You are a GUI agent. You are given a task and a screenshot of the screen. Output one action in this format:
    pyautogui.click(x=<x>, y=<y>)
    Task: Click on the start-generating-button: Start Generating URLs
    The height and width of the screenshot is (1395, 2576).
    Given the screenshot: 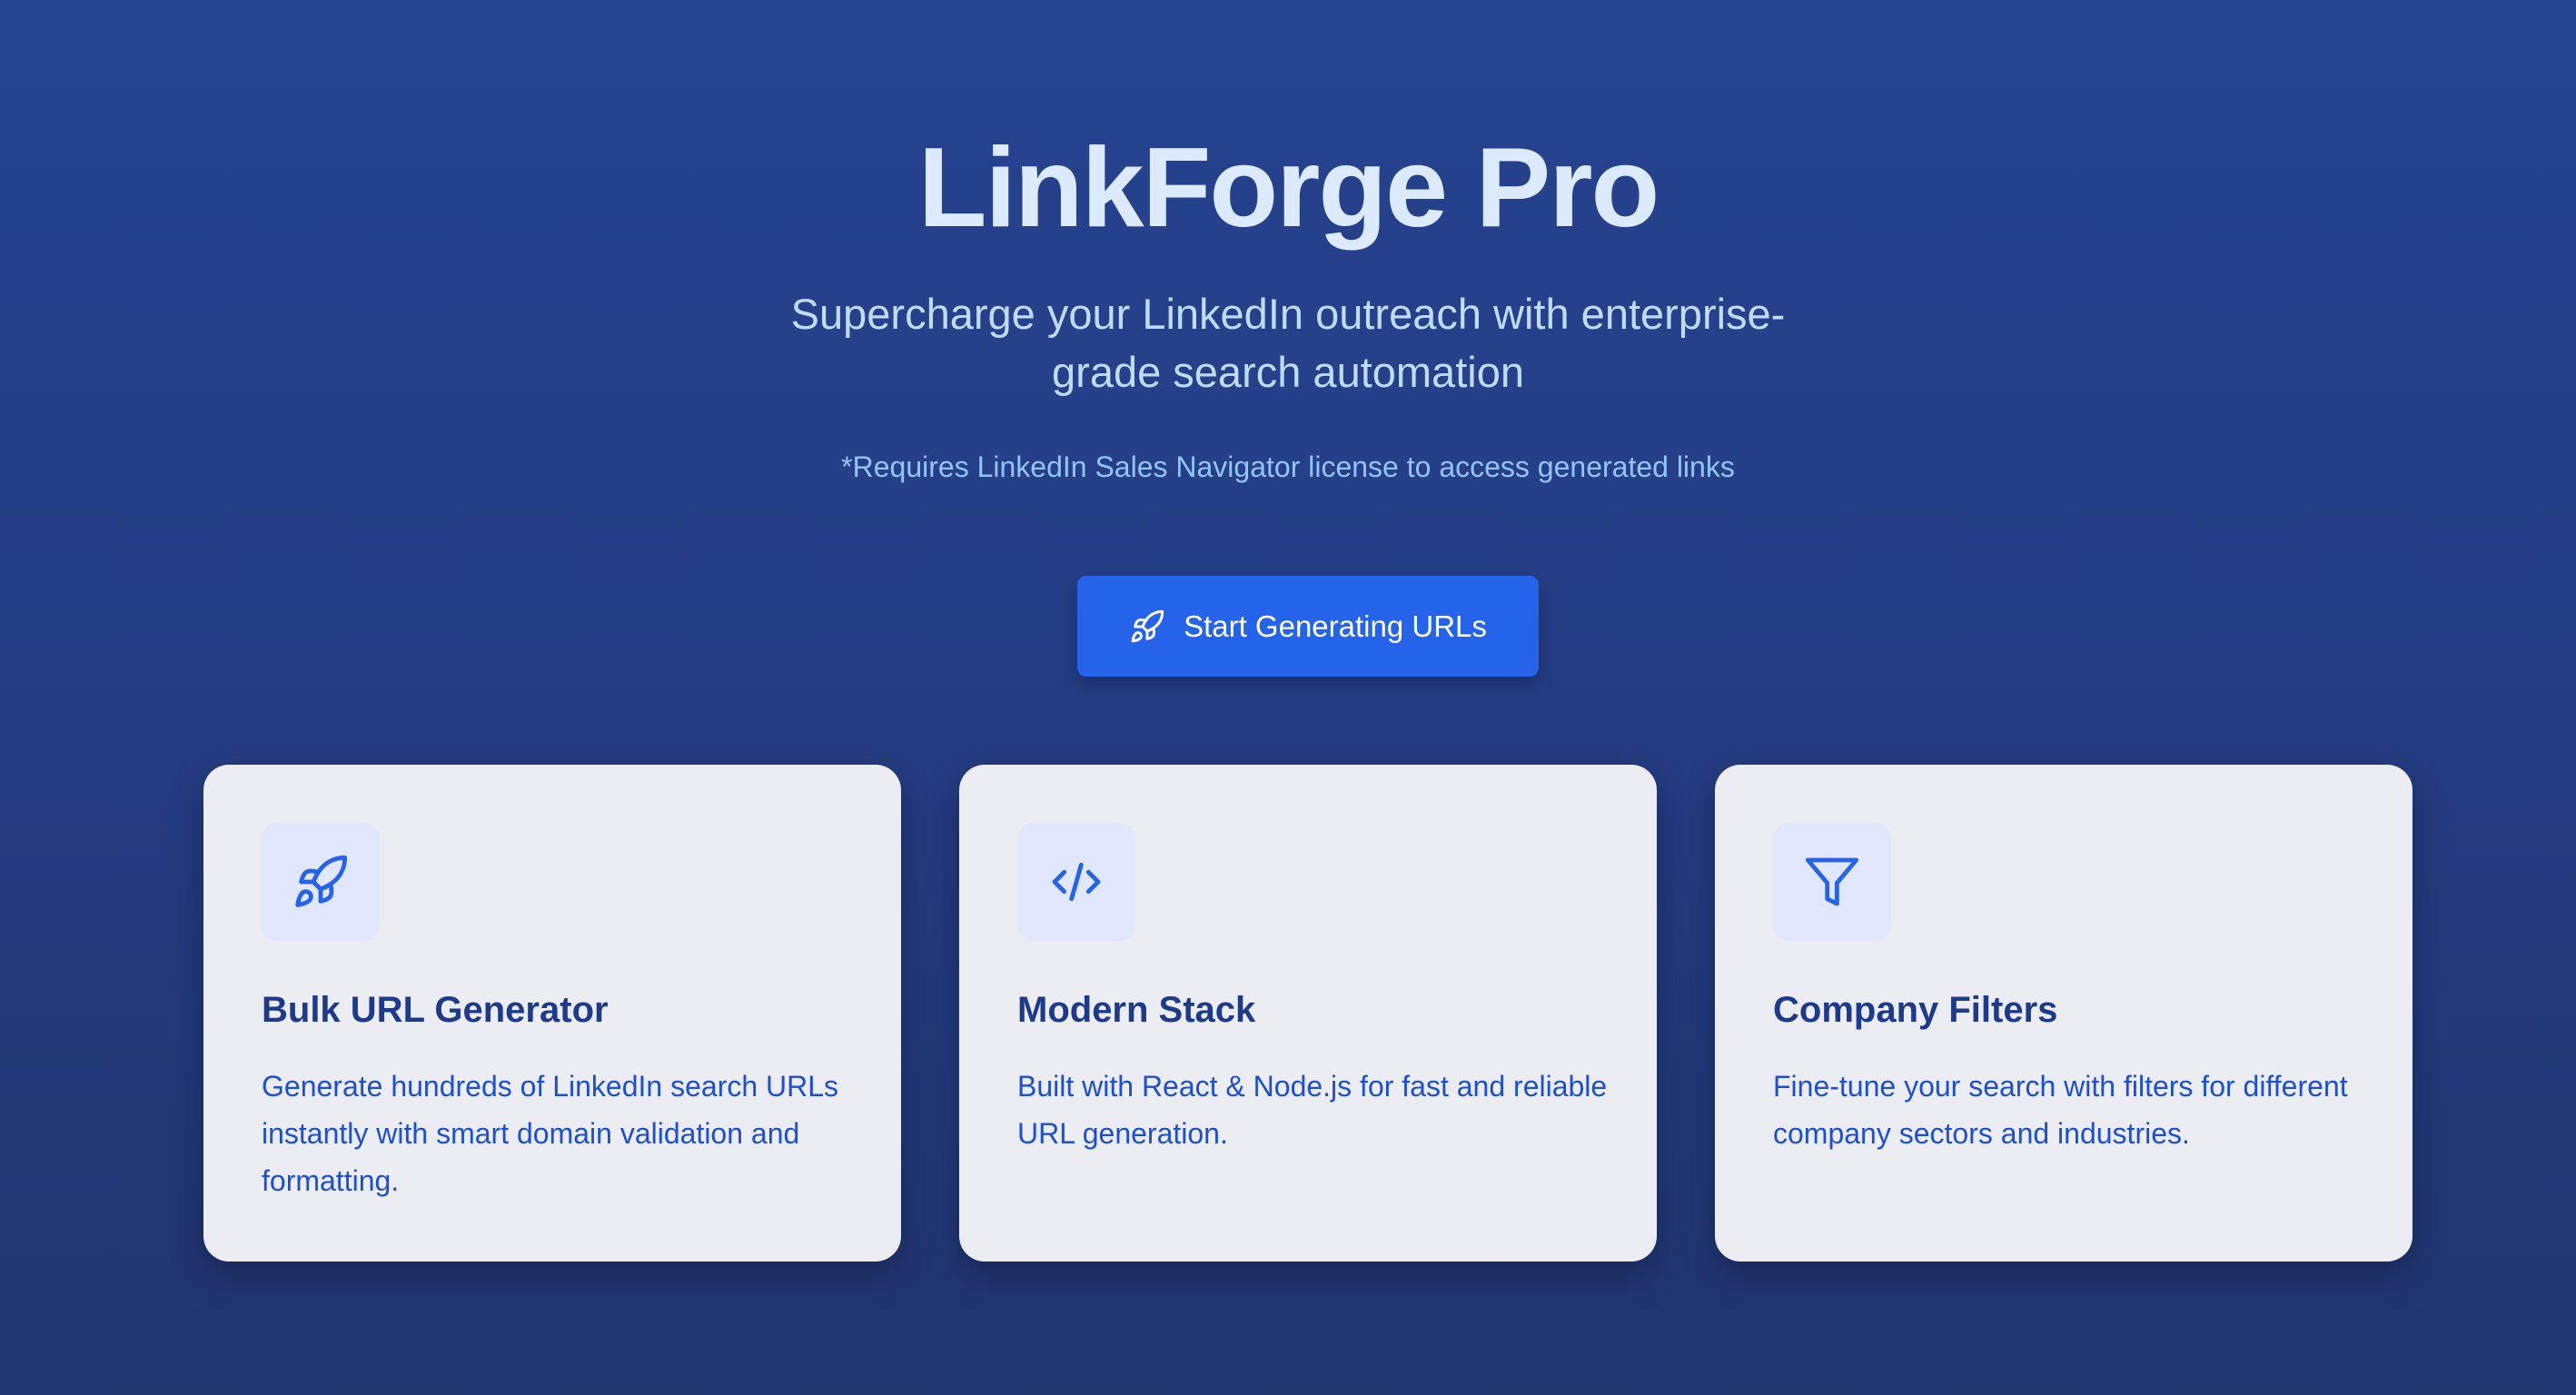 What is the action you would take?
    pyautogui.click(x=1308, y=626)
    